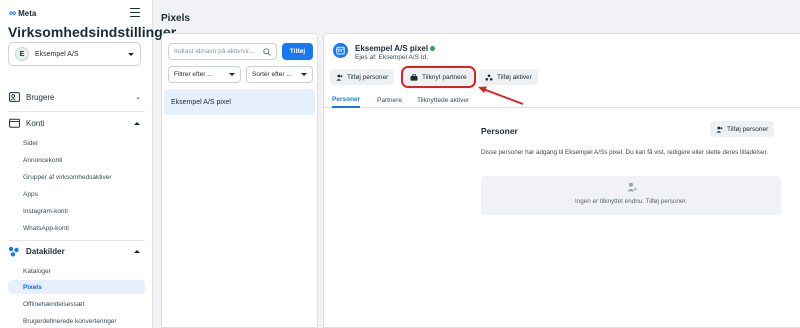 The height and width of the screenshot is (328, 800). I want to click on pixel-owner: Ejes af: Eksempel A/S Id:, so click(391, 57).